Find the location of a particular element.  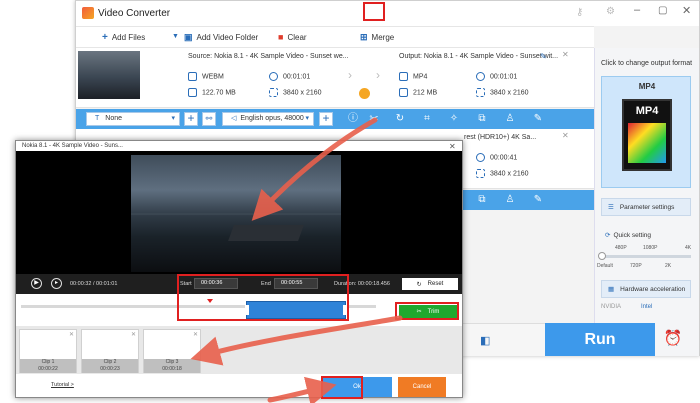

subtitle-select: T None ▾ is located at coordinates (133, 119).